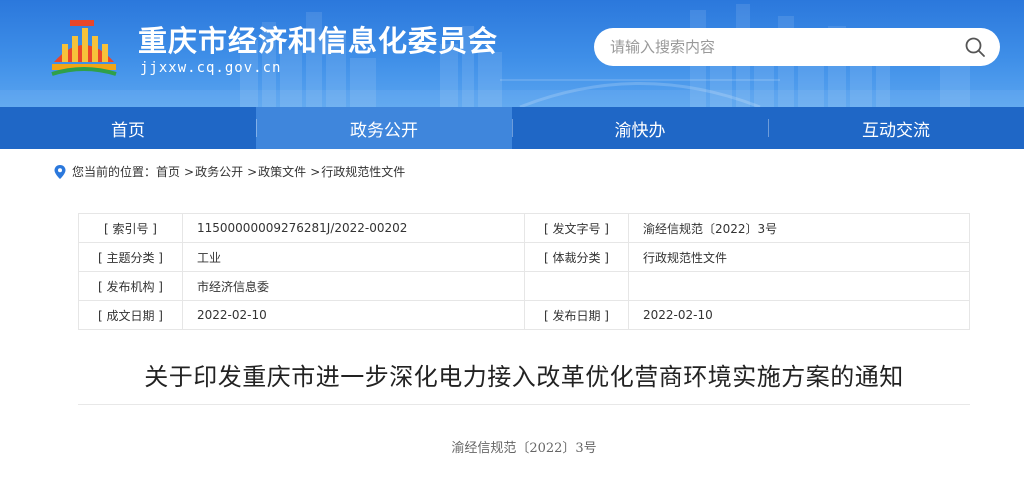 This screenshot has width=1024, height=489. I want to click on main-nav: 首页 政务公开 渝快办 互动交流, so click(512, 128).